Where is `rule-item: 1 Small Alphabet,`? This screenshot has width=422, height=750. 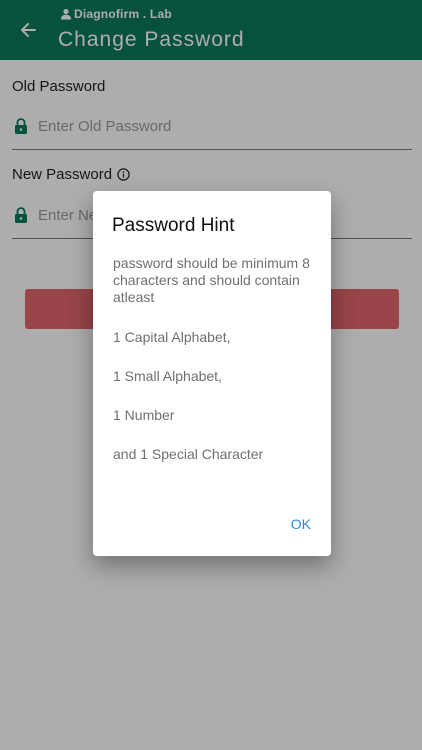 rule-item: 1 Small Alphabet, is located at coordinates (167, 376).